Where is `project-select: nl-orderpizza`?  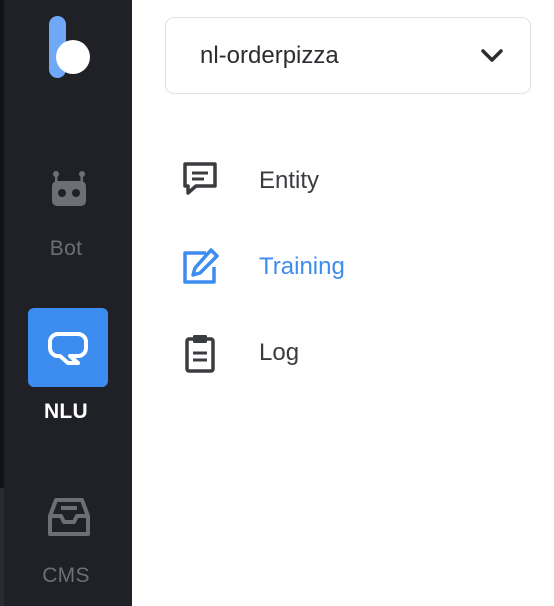 project-select: nl-orderpizza is located at coordinates (348, 55).